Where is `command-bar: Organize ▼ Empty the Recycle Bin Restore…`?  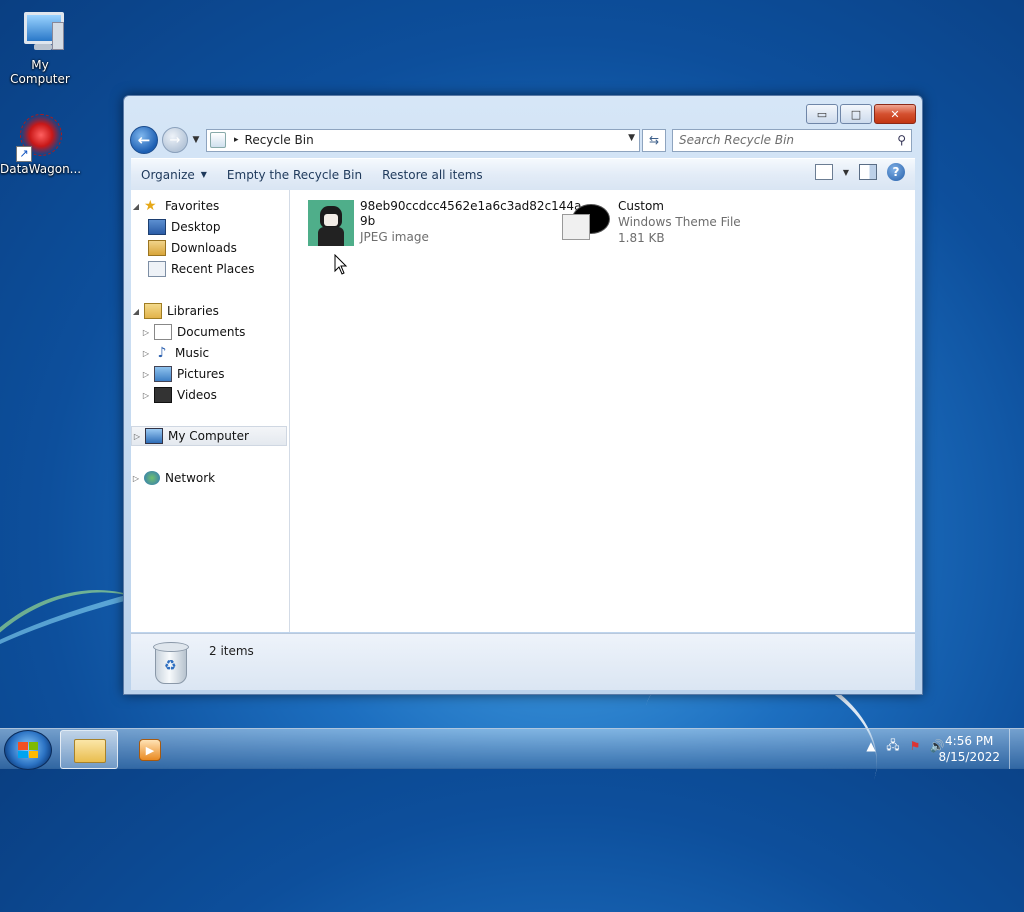 command-bar: Organize ▼ Empty the Recycle Bin Restore… is located at coordinates (523, 174).